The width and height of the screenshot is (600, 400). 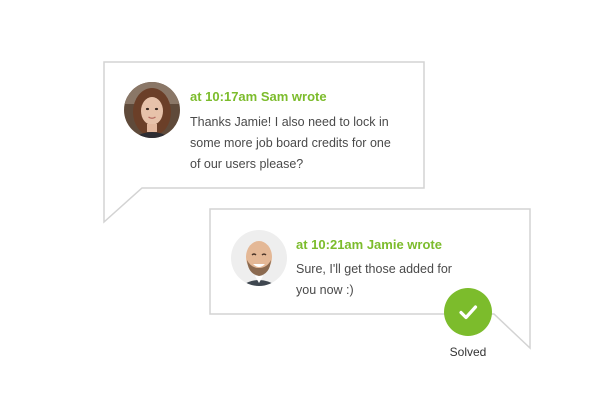 What do you see at coordinates (258, 96) in the screenshot?
I see `message-author-line: at 10:17am Sam wrote` at bounding box center [258, 96].